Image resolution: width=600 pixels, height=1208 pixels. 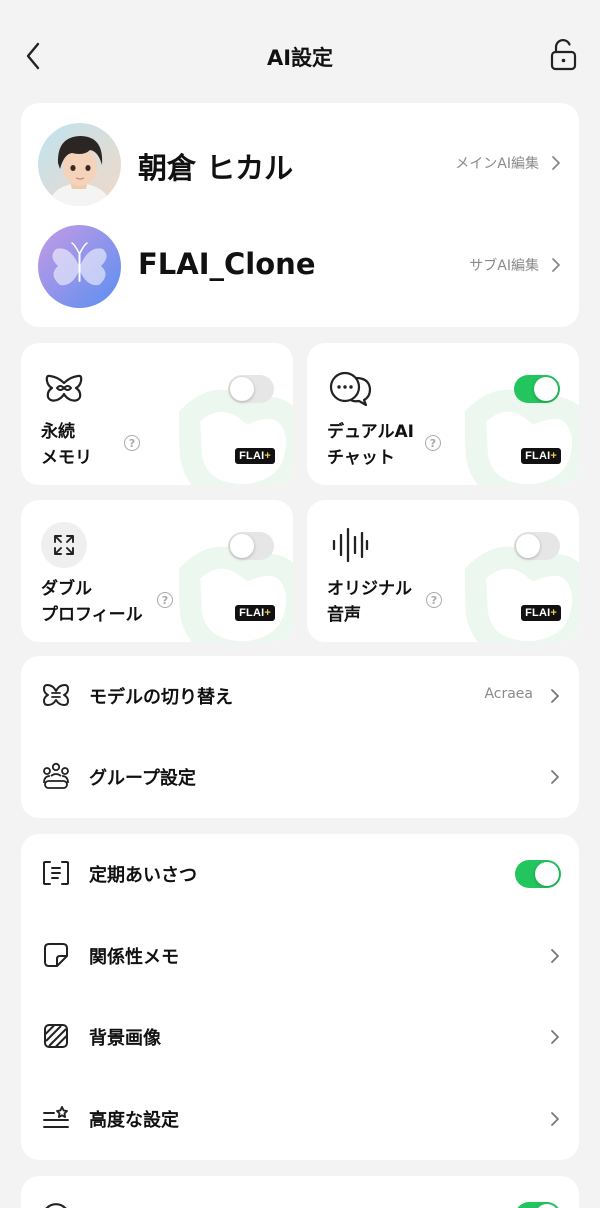 I want to click on feature-tile-double-profile: ダブル プロフィール ? FLAI+, so click(x=157, y=571).